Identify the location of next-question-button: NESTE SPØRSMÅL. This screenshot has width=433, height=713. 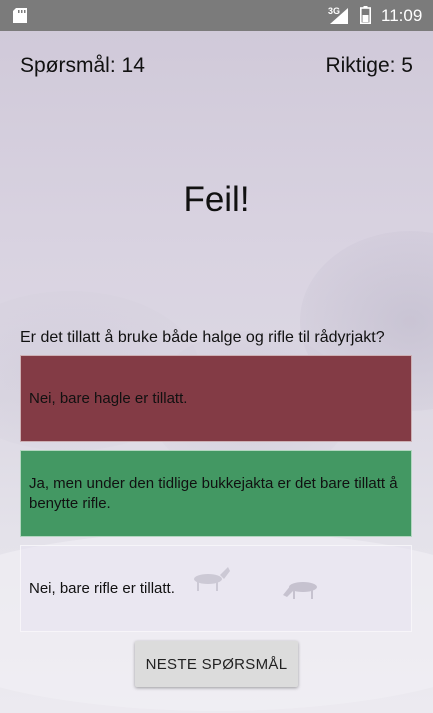
(216, 664).